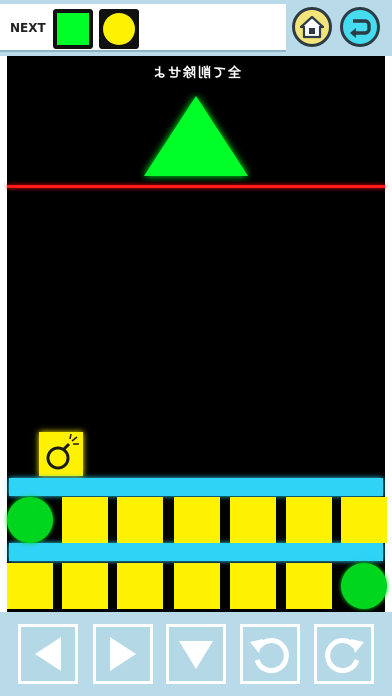 The image size is (392, 696). I want to click on return-icon, so click(360, 28).